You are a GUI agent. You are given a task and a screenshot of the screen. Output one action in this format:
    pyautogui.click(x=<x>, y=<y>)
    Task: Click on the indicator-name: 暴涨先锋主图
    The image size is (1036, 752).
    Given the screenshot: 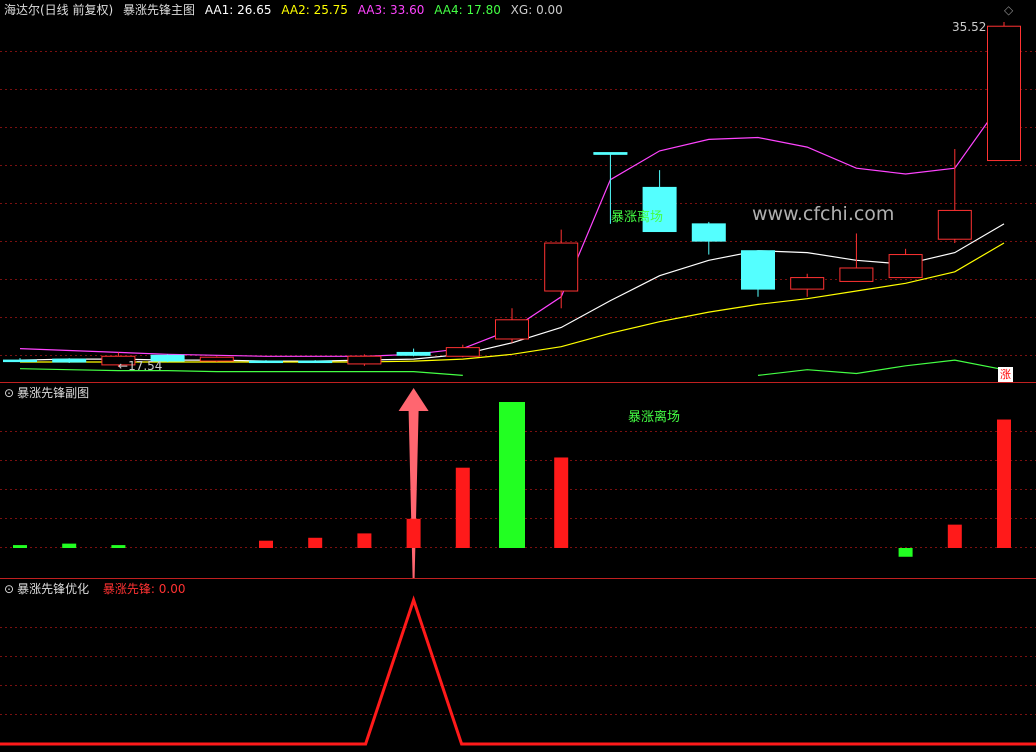 What is the action you would take?
    pyautogui.click(x=159, y=10)
    